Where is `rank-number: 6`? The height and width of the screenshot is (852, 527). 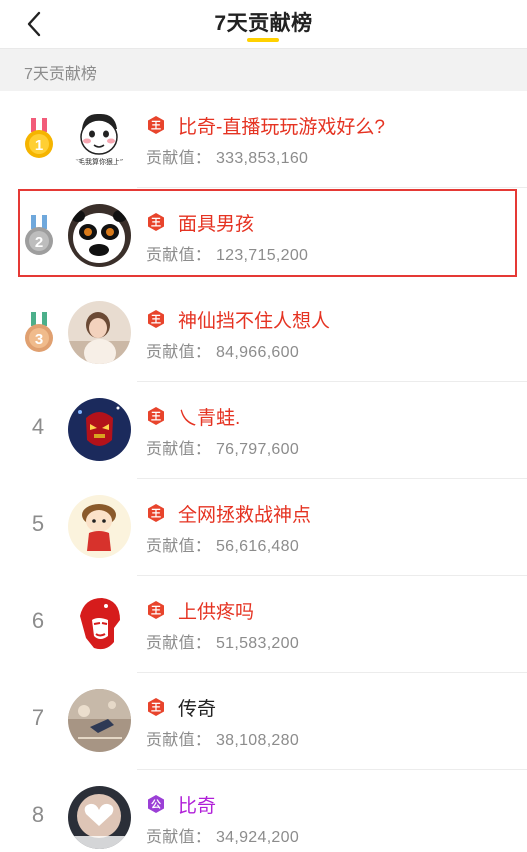 rank-number: 6 is located at coordinates (38, 620).